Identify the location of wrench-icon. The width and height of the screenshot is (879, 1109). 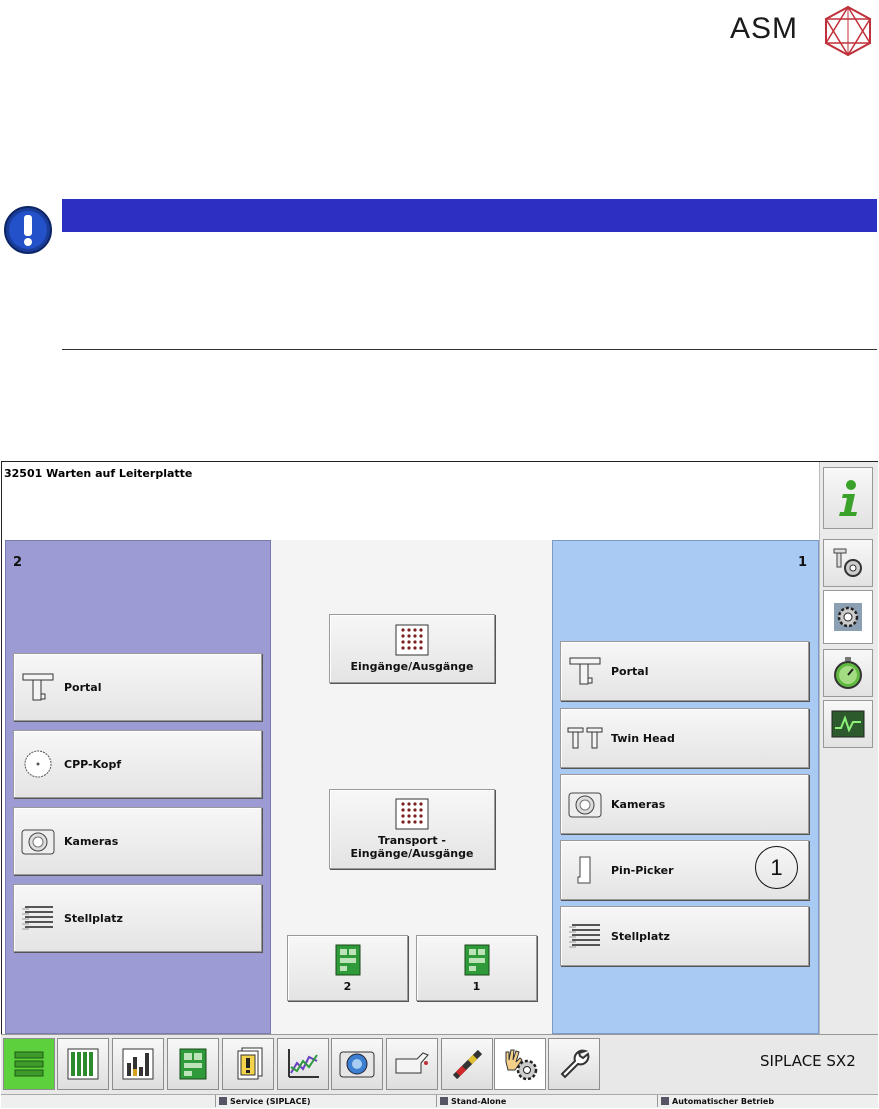
(575, 1064).